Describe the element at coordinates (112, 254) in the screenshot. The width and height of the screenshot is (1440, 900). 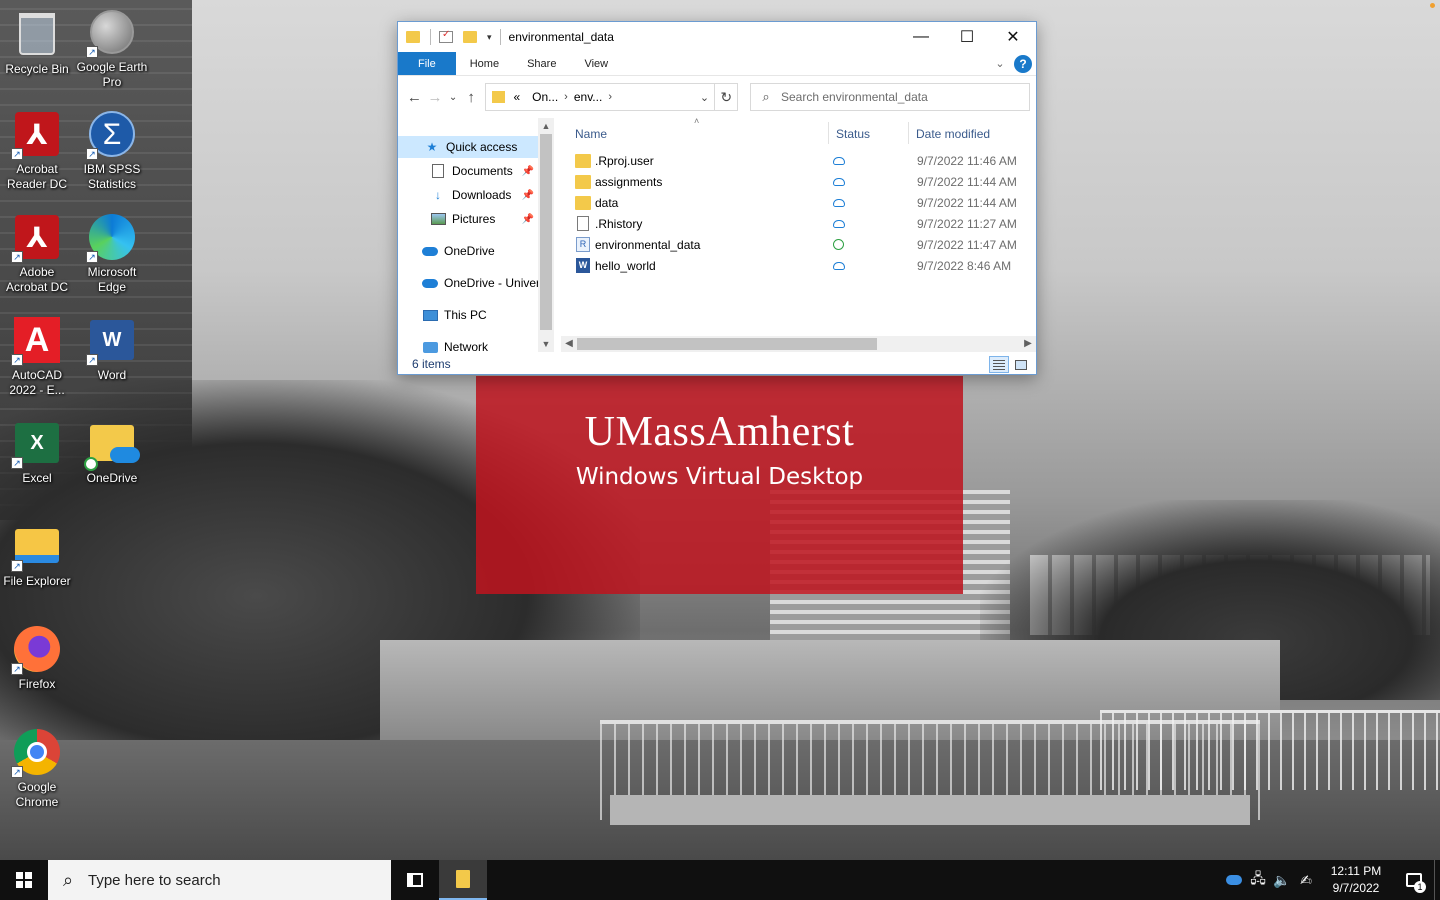
I see `desktop-icon-edge: ↗ Microsoft Edge` at that location.